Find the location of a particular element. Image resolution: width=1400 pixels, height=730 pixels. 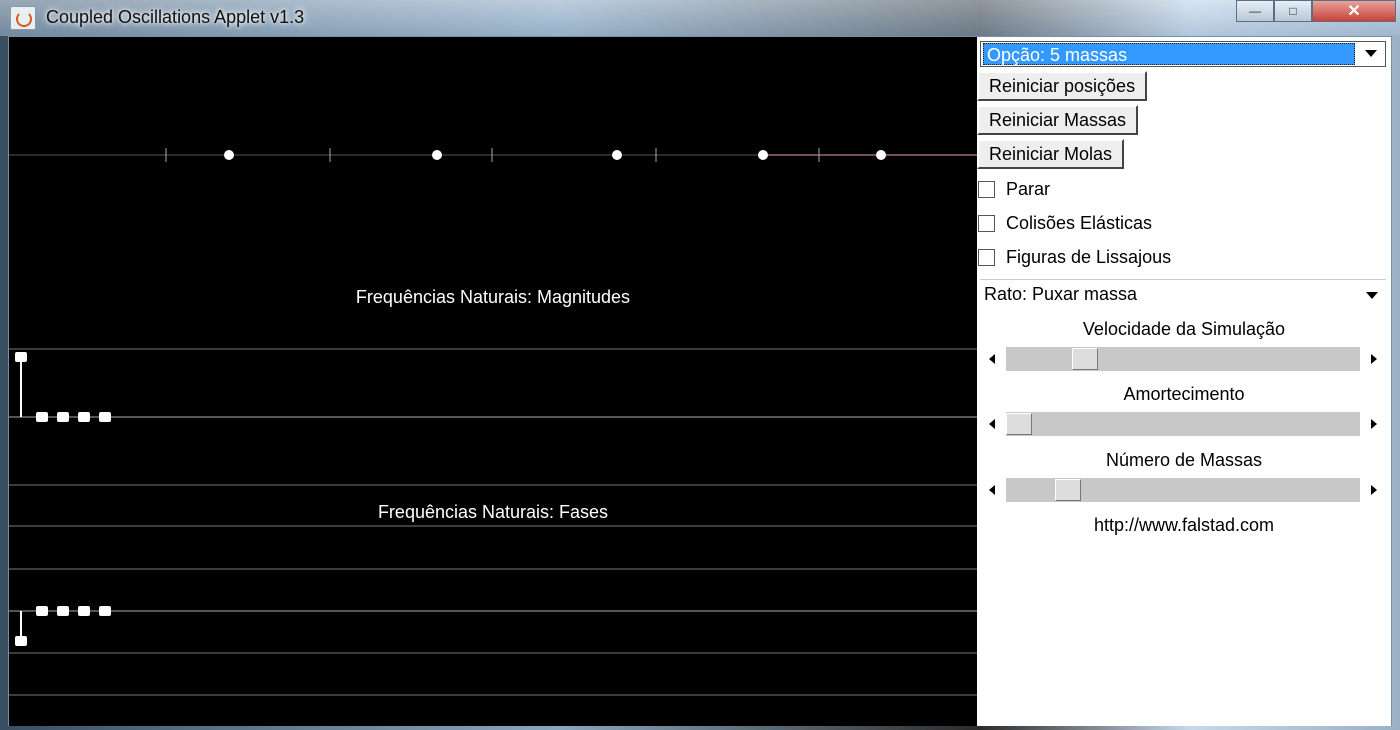

close-button: ✕ is located at coordinates (1354, 11).